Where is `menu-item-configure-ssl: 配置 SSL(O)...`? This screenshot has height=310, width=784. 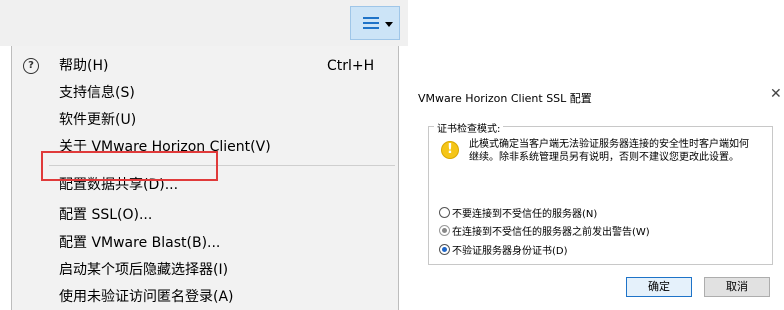 menu-item-configure-ssl: 配置 SSL(O)... is located at coordinates (205, 215).